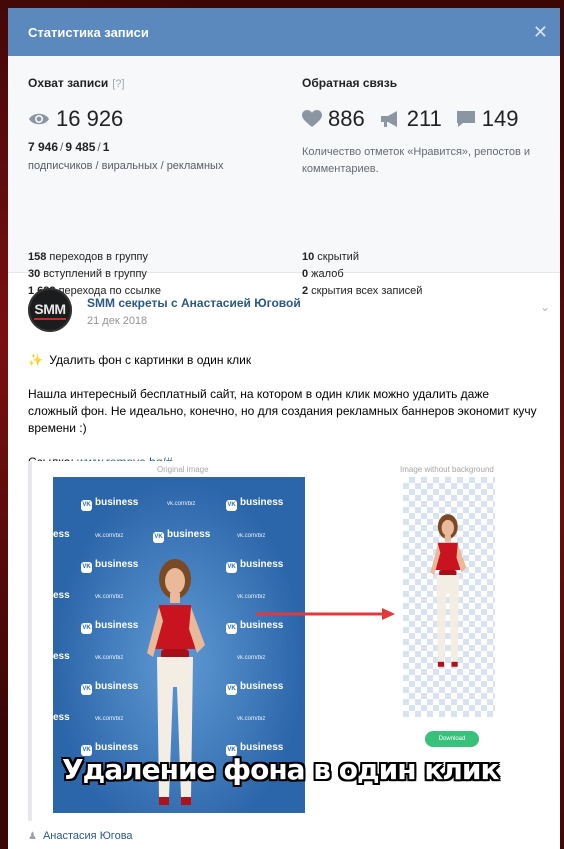  What do you see at coordinates (50, 310) in the screenshot?
I see `avatar: SMM` at bounding box center [50, 310].